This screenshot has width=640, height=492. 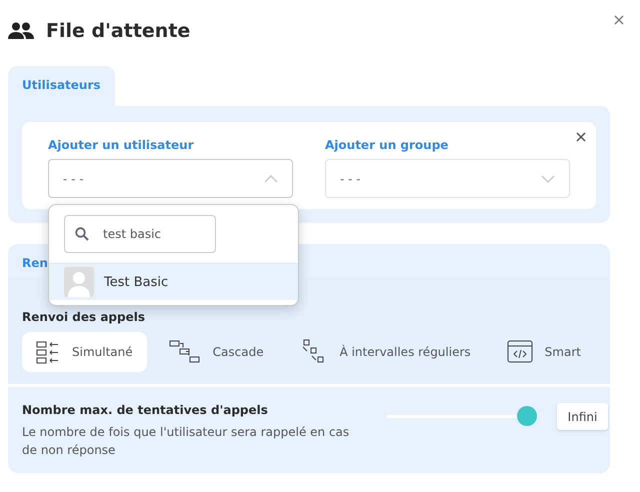 I want to click on parallel-arrows-icon, so click(x=48, y=352).